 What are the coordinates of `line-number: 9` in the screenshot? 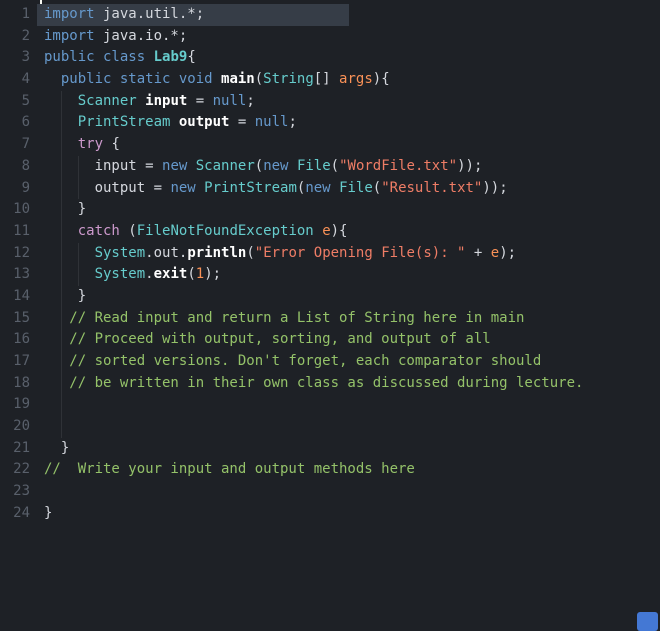 It's located at (15, 189).